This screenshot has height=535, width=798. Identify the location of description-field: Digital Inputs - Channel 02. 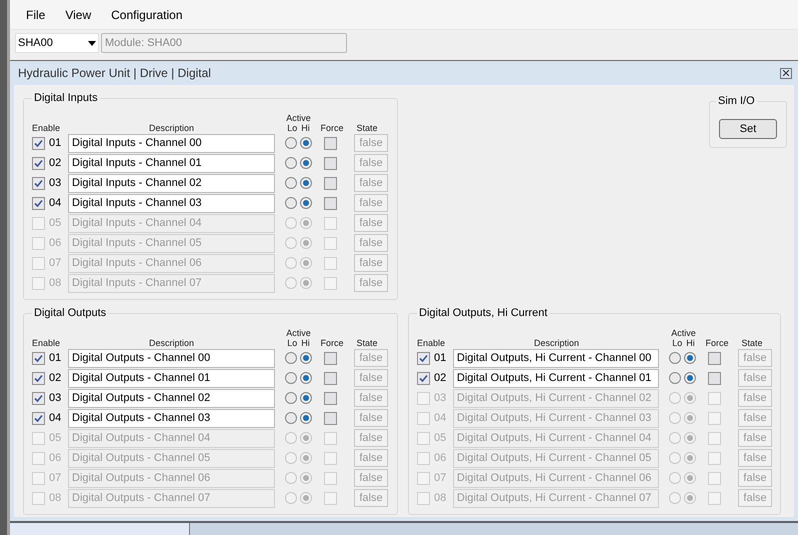
(171, 183).